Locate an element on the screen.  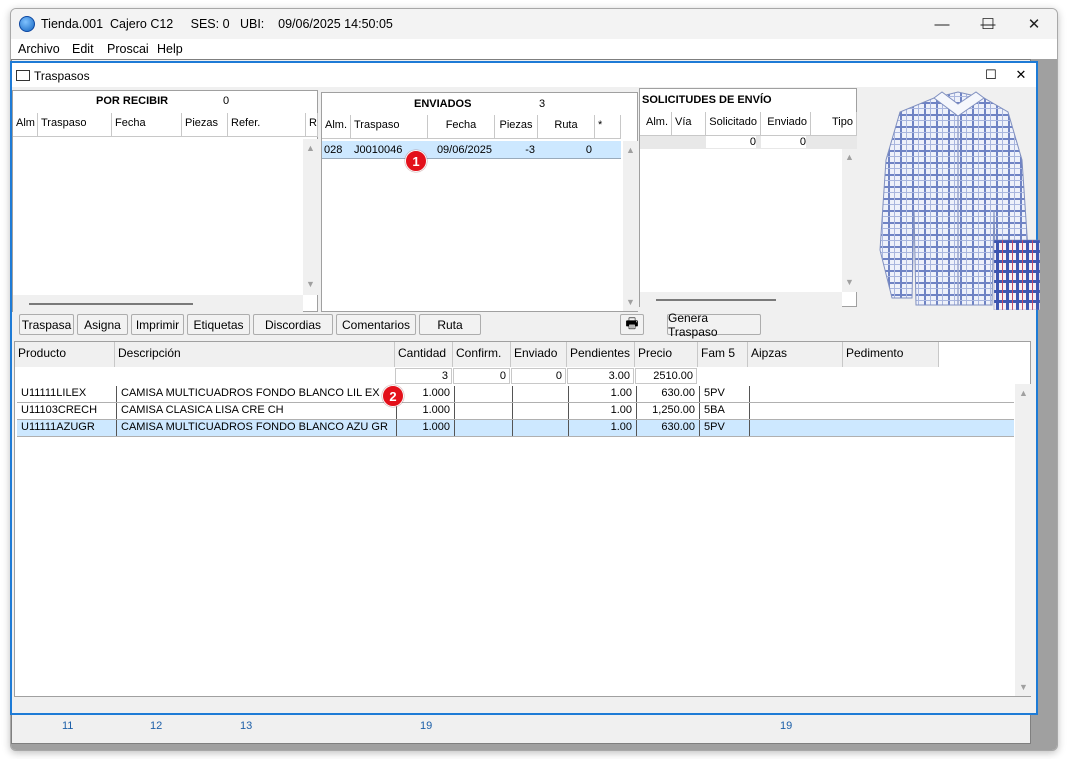
minimize-icon-button: — is located at coordinates (942, 24).